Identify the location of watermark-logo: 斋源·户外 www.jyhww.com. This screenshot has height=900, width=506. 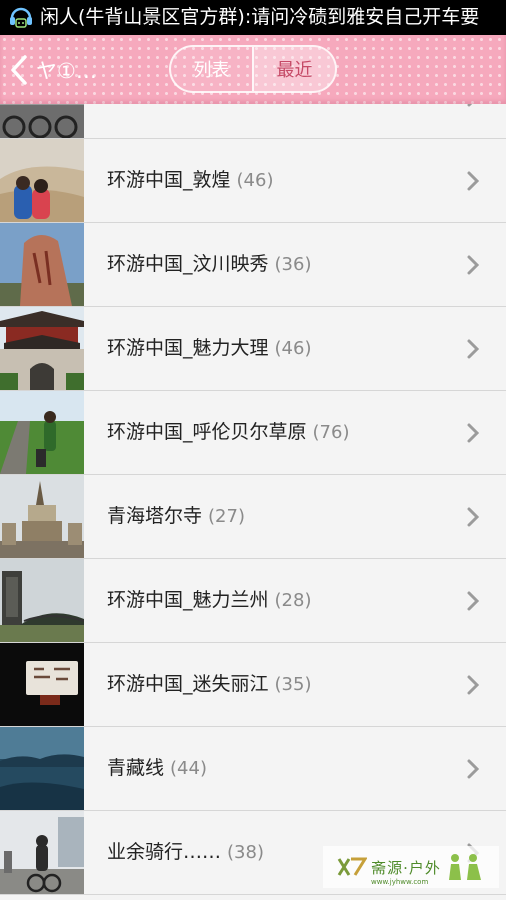
(411, 867).